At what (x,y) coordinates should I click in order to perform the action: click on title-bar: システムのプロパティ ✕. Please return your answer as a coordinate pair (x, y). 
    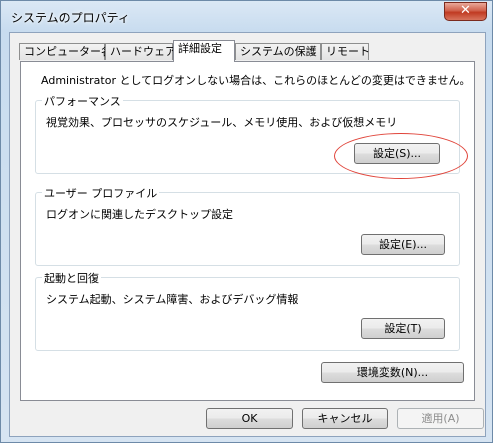
    Looking at the image, I should click on (246, 16).